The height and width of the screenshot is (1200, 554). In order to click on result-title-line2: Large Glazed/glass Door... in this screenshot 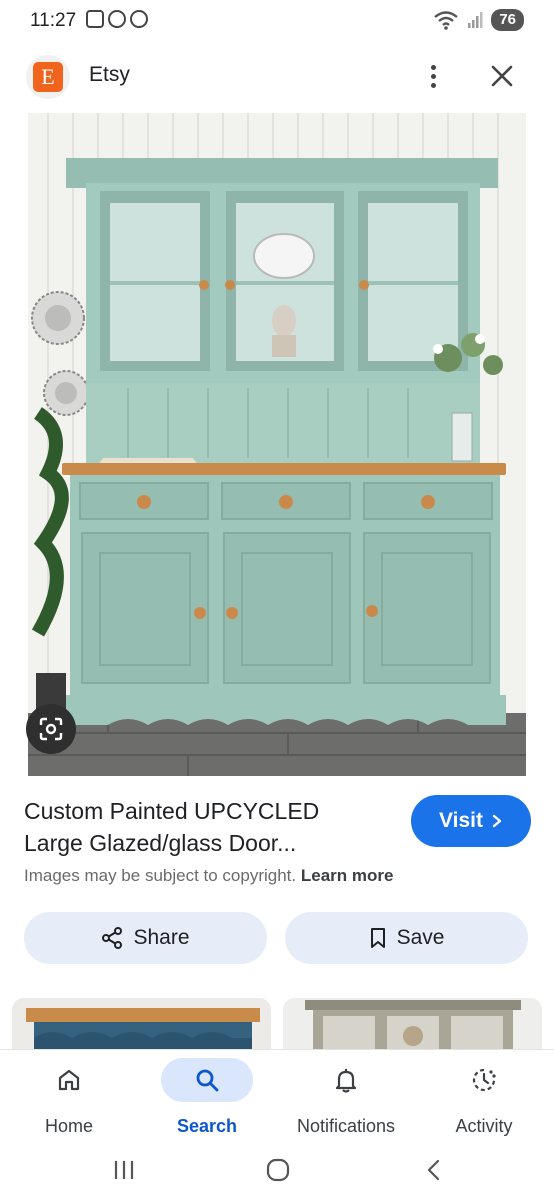, I will do `click(160, 843)`.